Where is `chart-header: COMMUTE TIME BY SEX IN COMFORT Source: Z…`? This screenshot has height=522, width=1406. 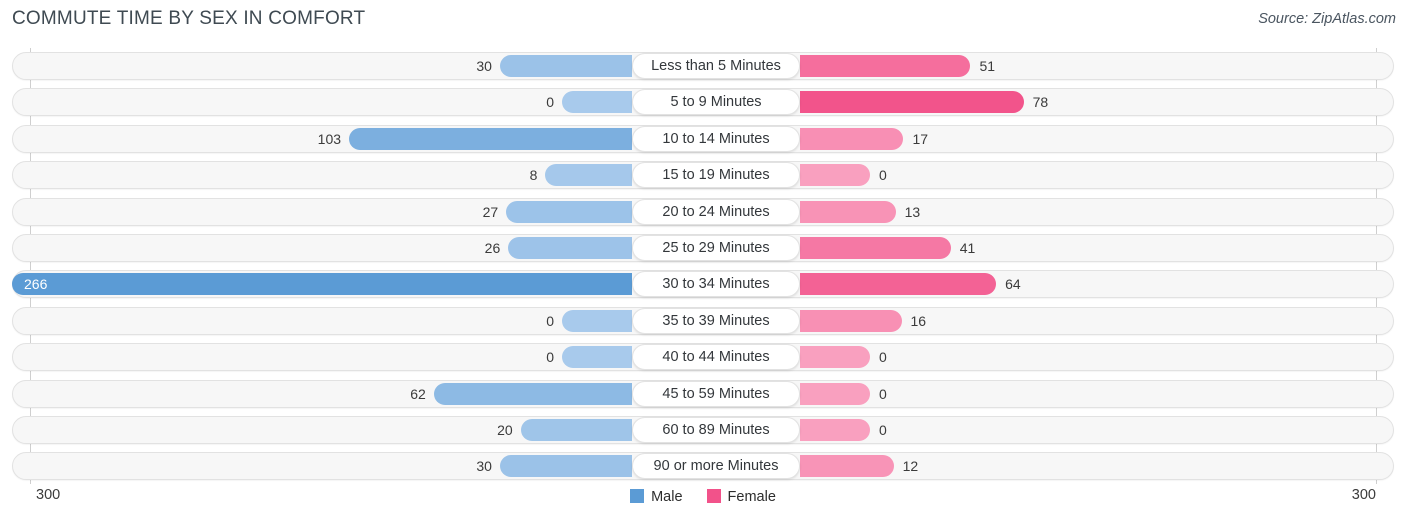
chart-header: COMMUTE TIME BY SEX IN COMFORT Source: Z… is located at coordinates (703, 21).